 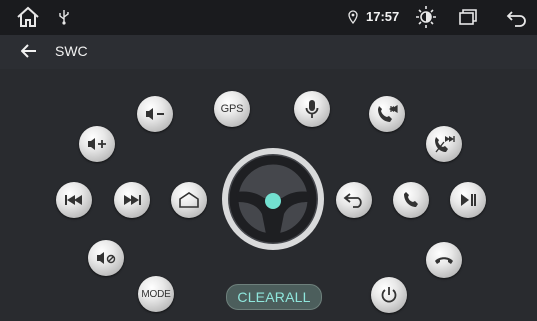 I want to click on return-arrow-icon, so click(x=352, y=200).